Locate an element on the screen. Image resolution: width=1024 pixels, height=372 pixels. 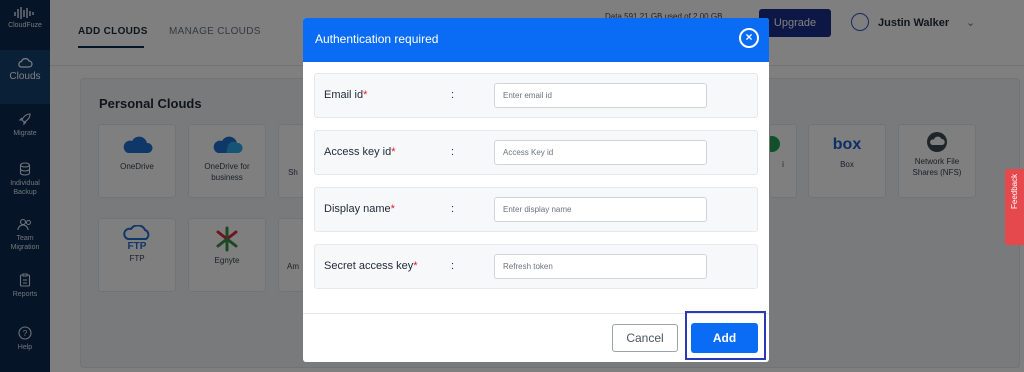
email-field is located at coordinates (600, 95).